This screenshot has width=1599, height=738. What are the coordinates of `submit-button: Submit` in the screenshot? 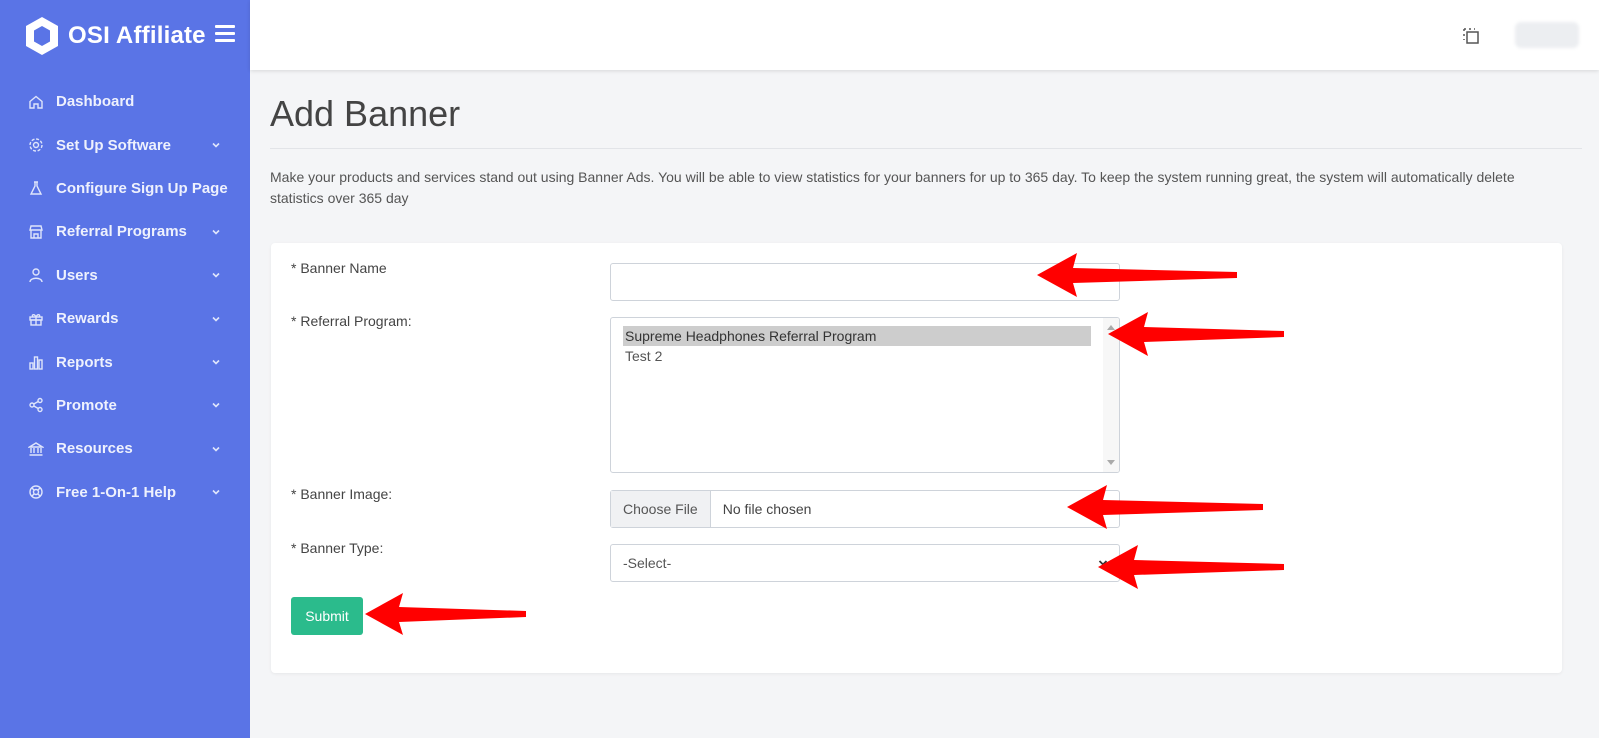 It's located at (327, 616).